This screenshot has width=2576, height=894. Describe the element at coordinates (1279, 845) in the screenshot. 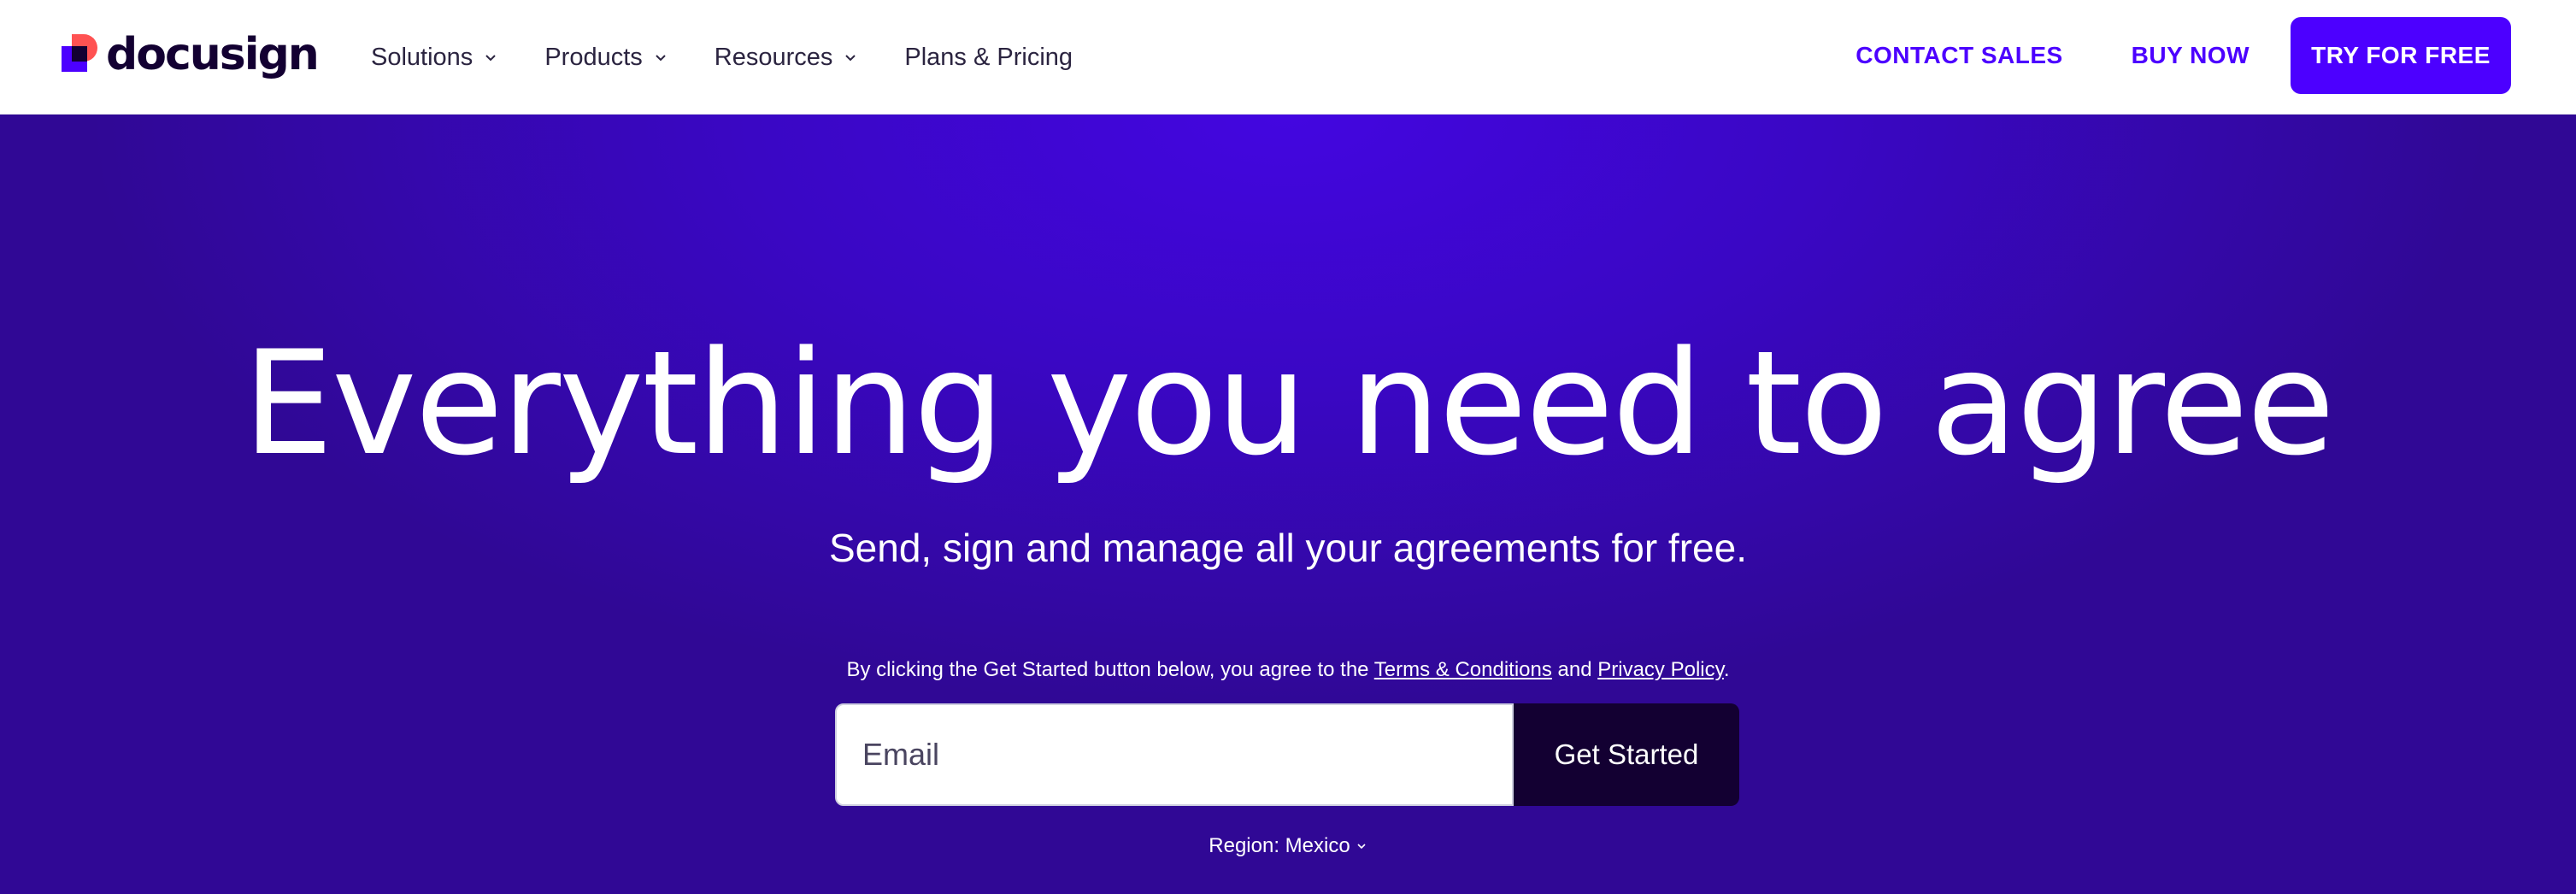

I see `region-label: Region: Mexico` at that location.